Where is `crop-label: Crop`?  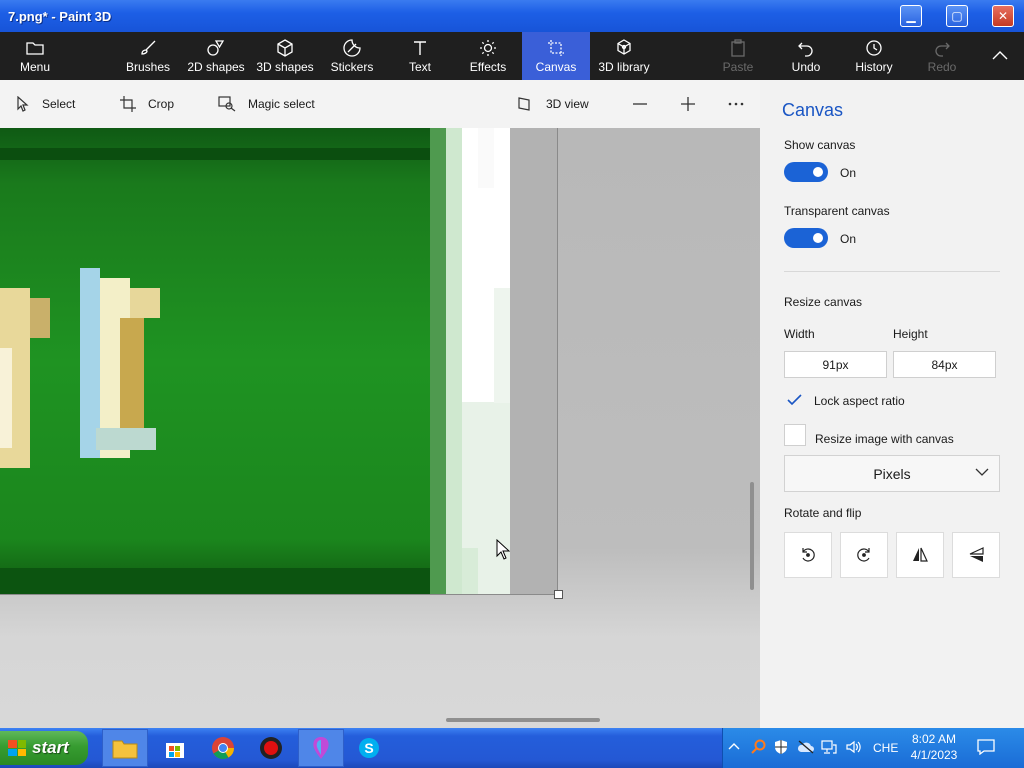 crop-label: Crop is located at coordinates (161, 104).